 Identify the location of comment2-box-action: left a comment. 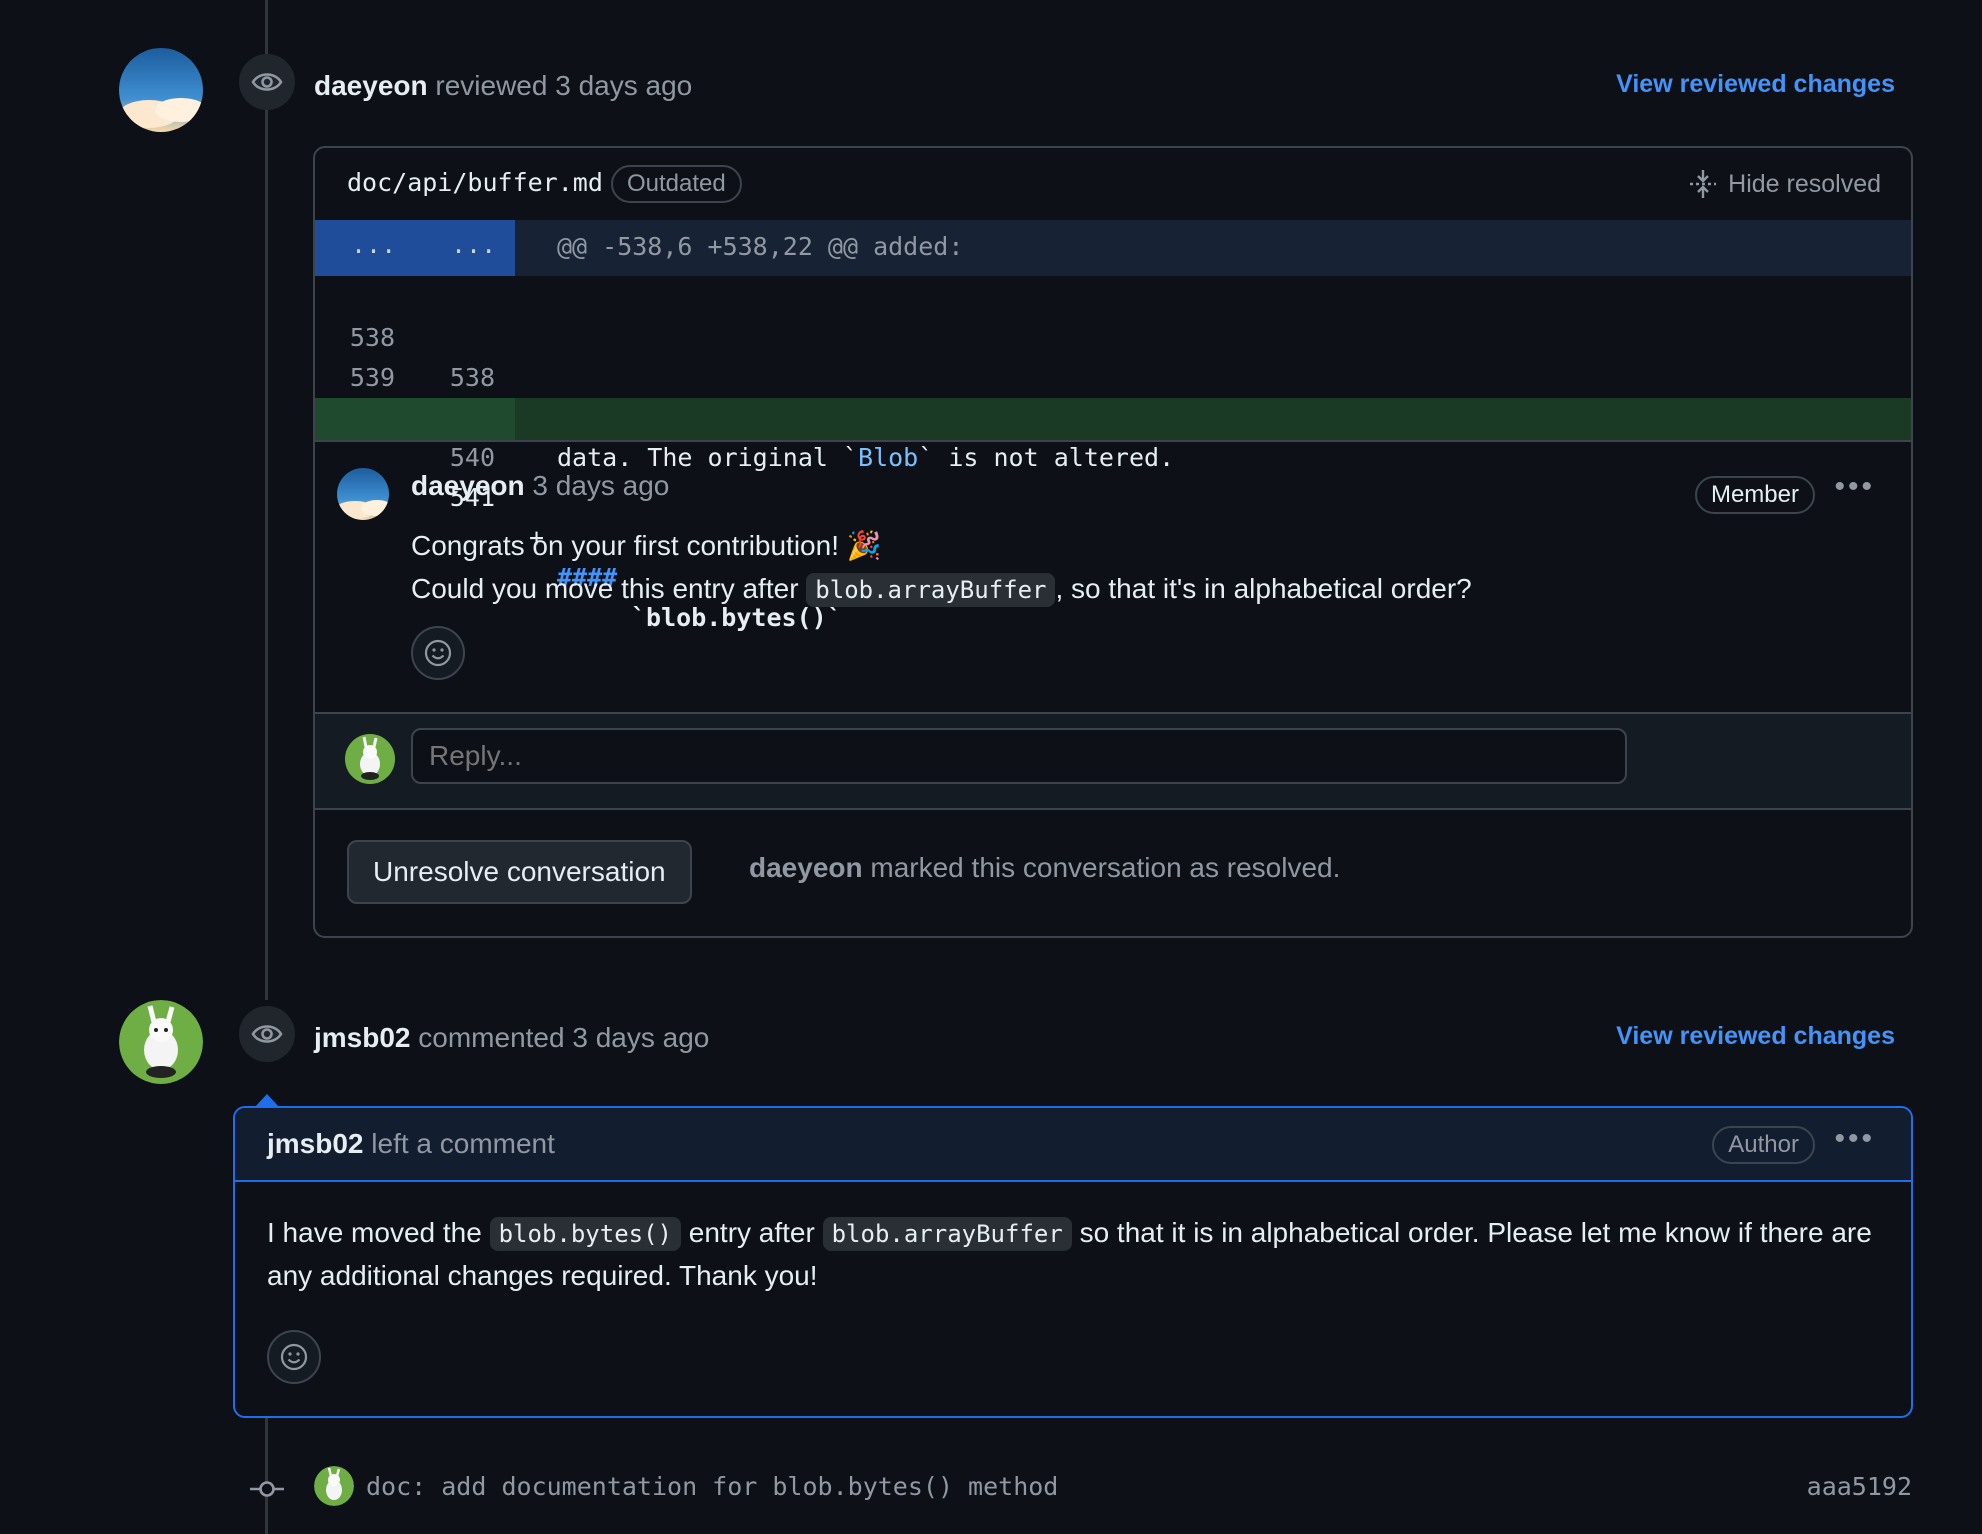
(463, 1143).